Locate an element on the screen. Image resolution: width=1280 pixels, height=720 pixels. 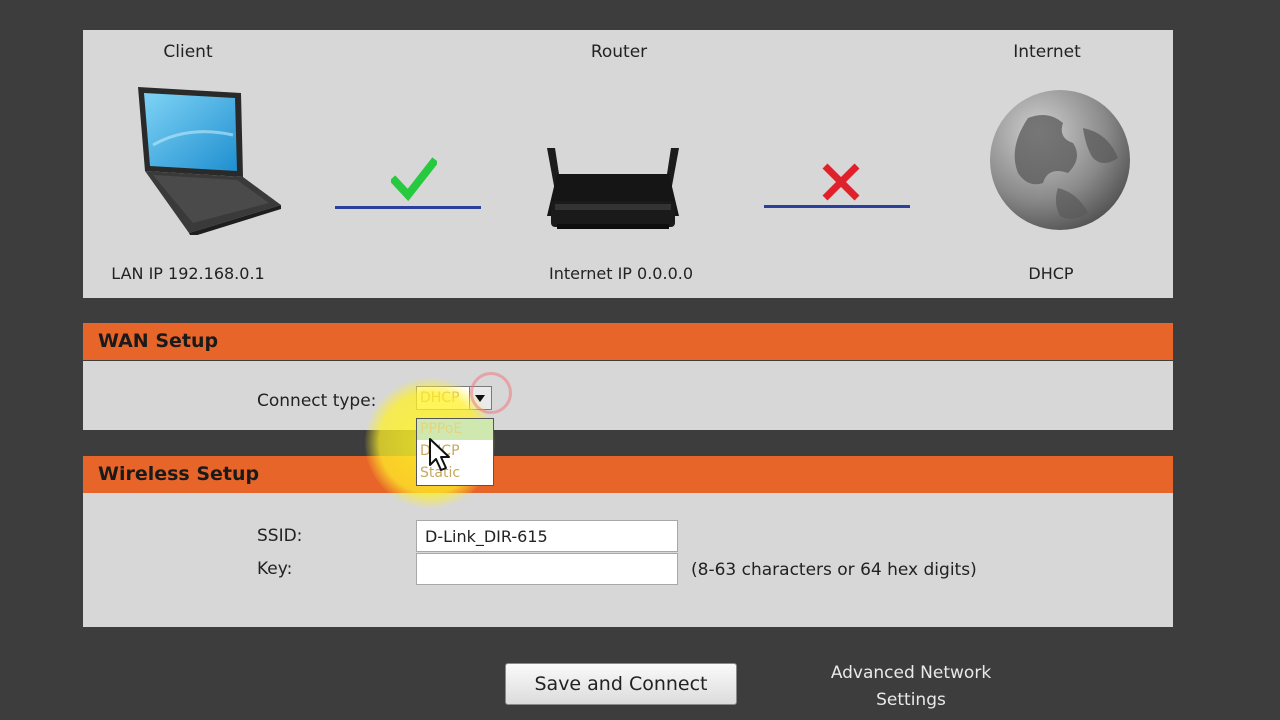
chevron-down-icon is located at coordinates (480, 398).